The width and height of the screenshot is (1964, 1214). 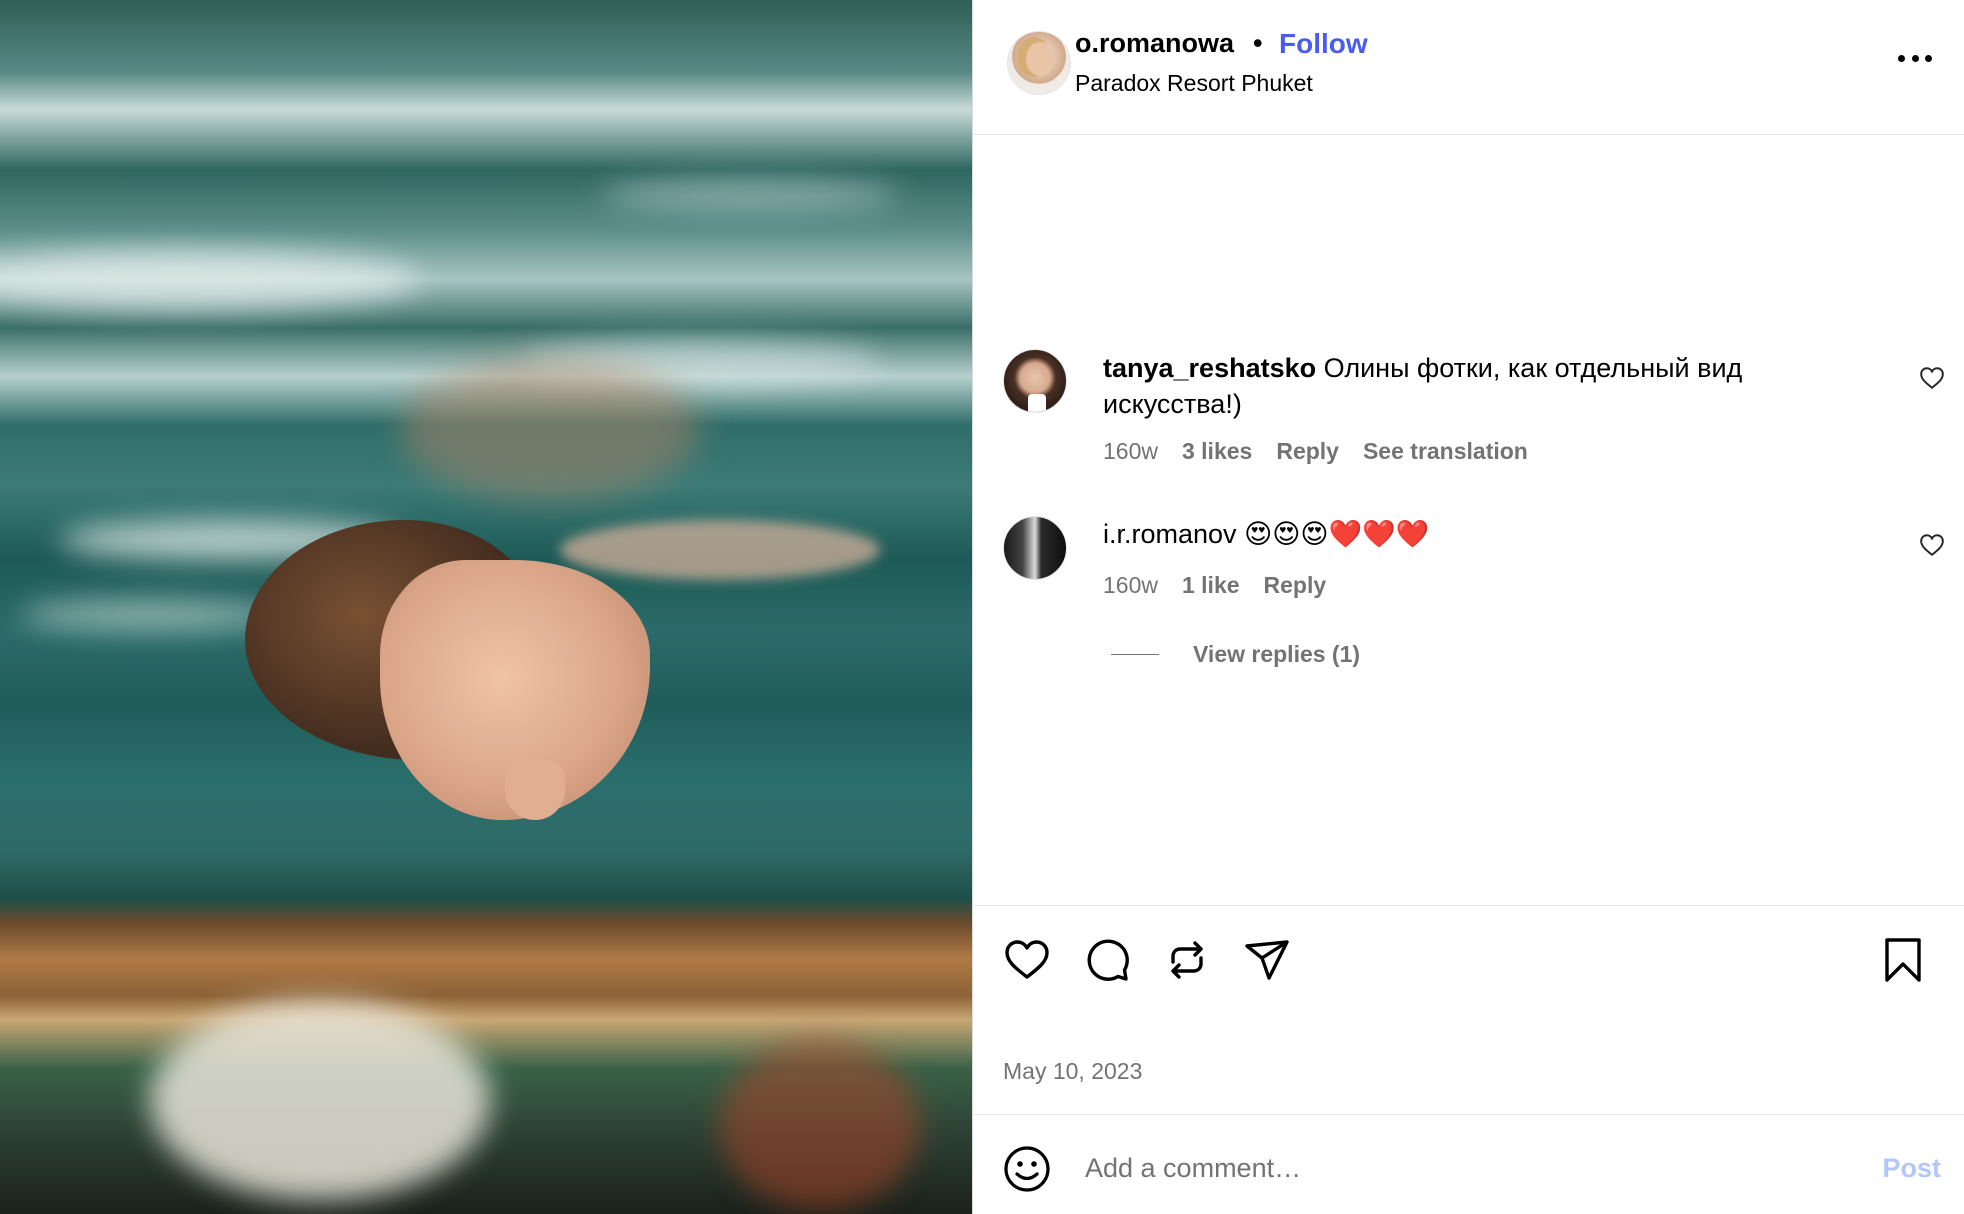 I want to click on follow-button: Follow, so click(x=1323, y=44).